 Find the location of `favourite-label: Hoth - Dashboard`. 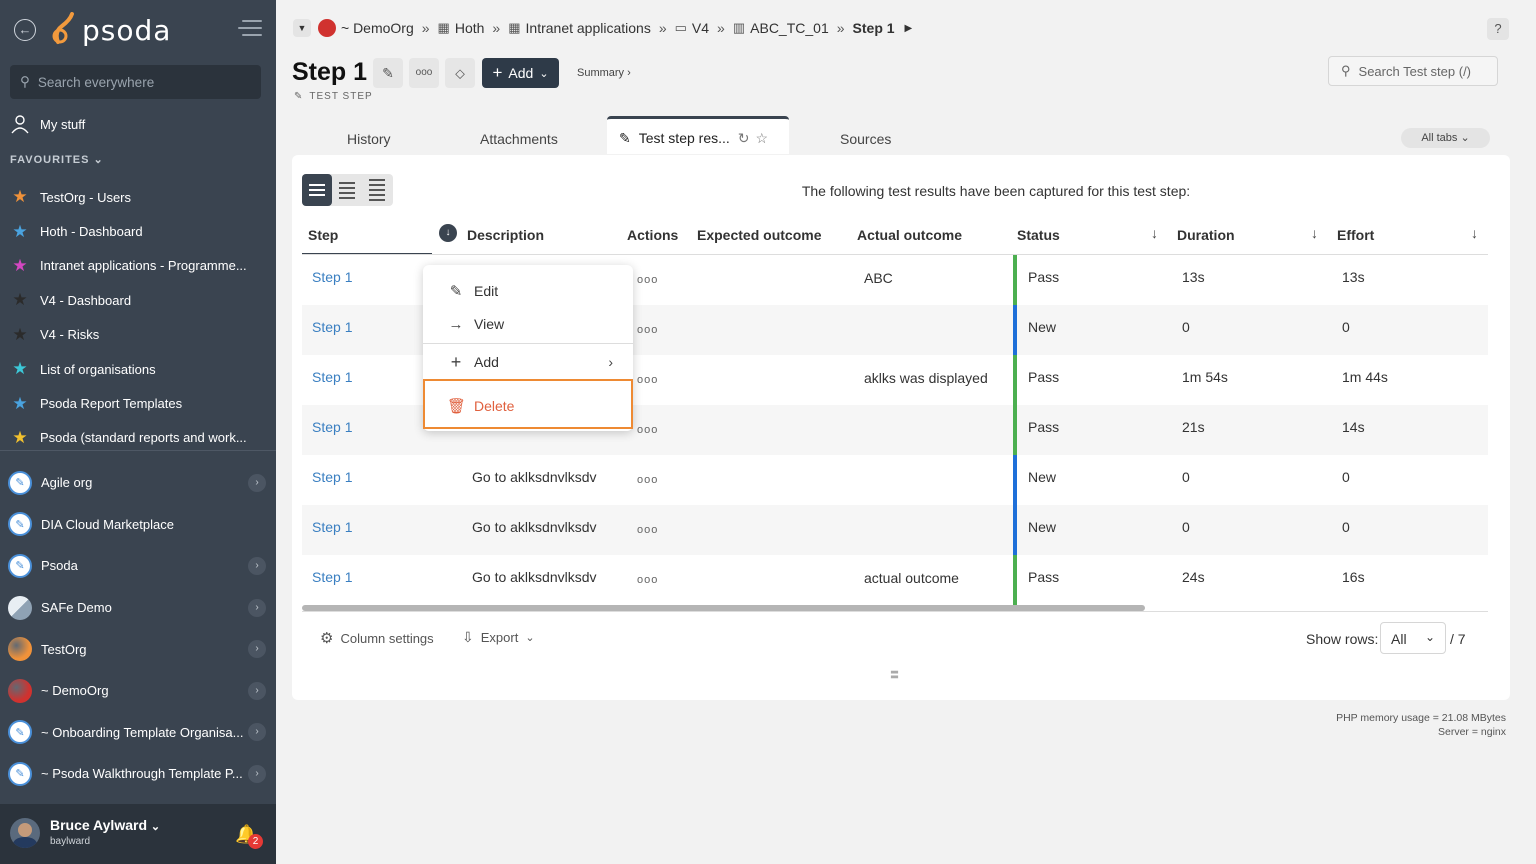

favourite-label: Hoth - Dashboard is located at coordinates (91, 232).